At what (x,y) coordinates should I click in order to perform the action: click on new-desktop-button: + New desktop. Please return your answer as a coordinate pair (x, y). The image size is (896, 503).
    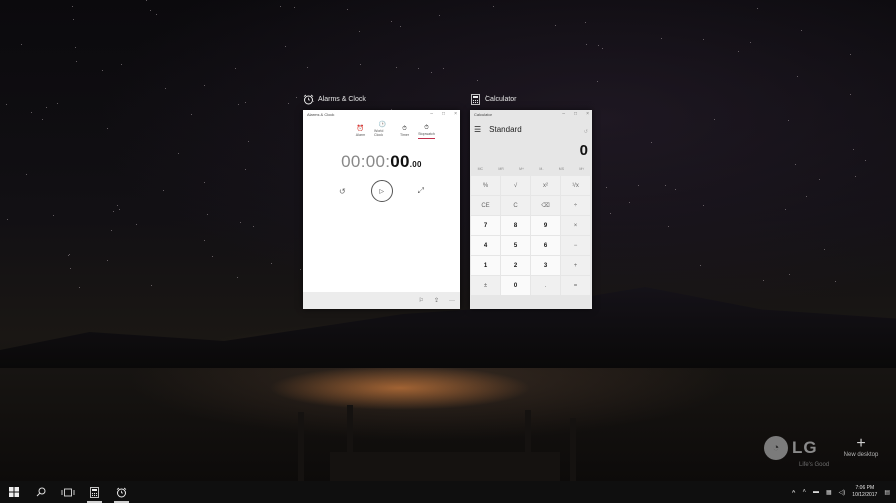
    Looking at the image, I should click on (861, 447).